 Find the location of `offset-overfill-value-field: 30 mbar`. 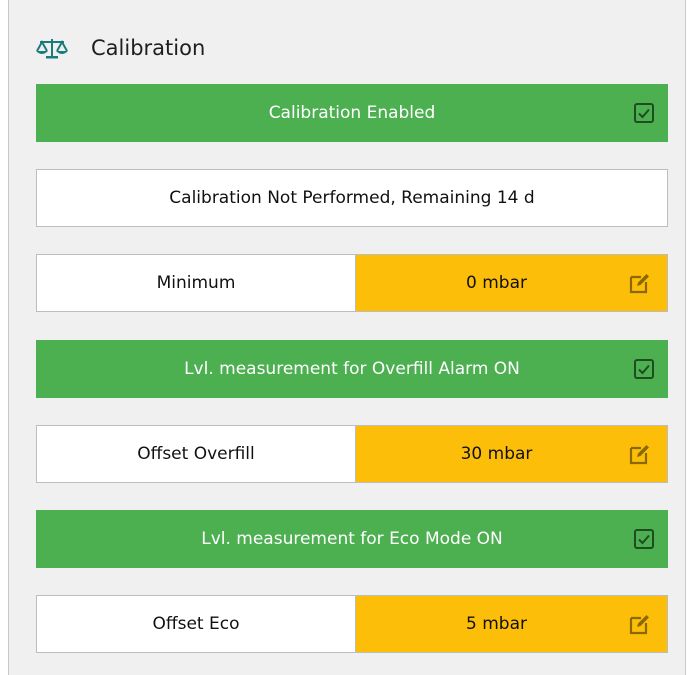

offset-overfill-value-field: 30 mbar is located at coordinates (511, 454).